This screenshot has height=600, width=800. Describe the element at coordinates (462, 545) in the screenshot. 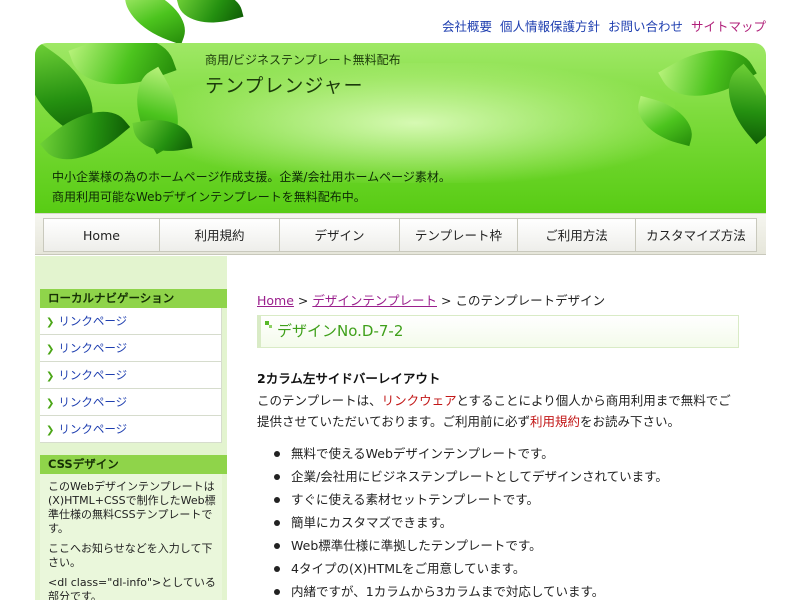

I see `feature-item: Web標準仕様に準拠したテンプレートです。` at that location.